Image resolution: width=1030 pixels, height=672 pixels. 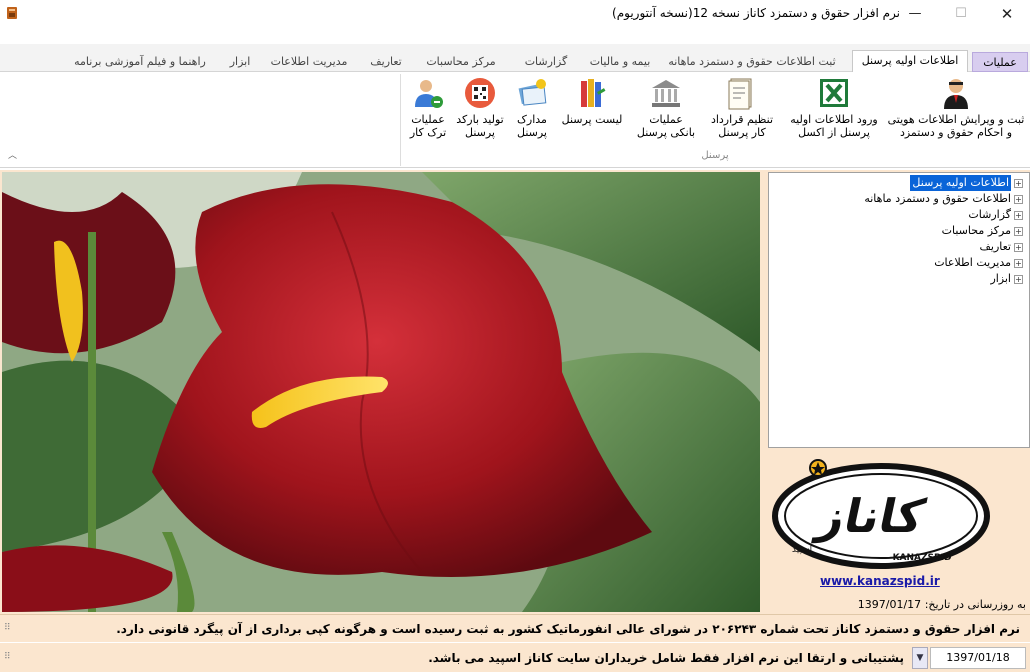 What do you see at coordinates (140, 62) in the screenshot?
I see `tab-help-videos: راهنما و فیلم آموزشی برنامه` at bounding box center [140, 62].